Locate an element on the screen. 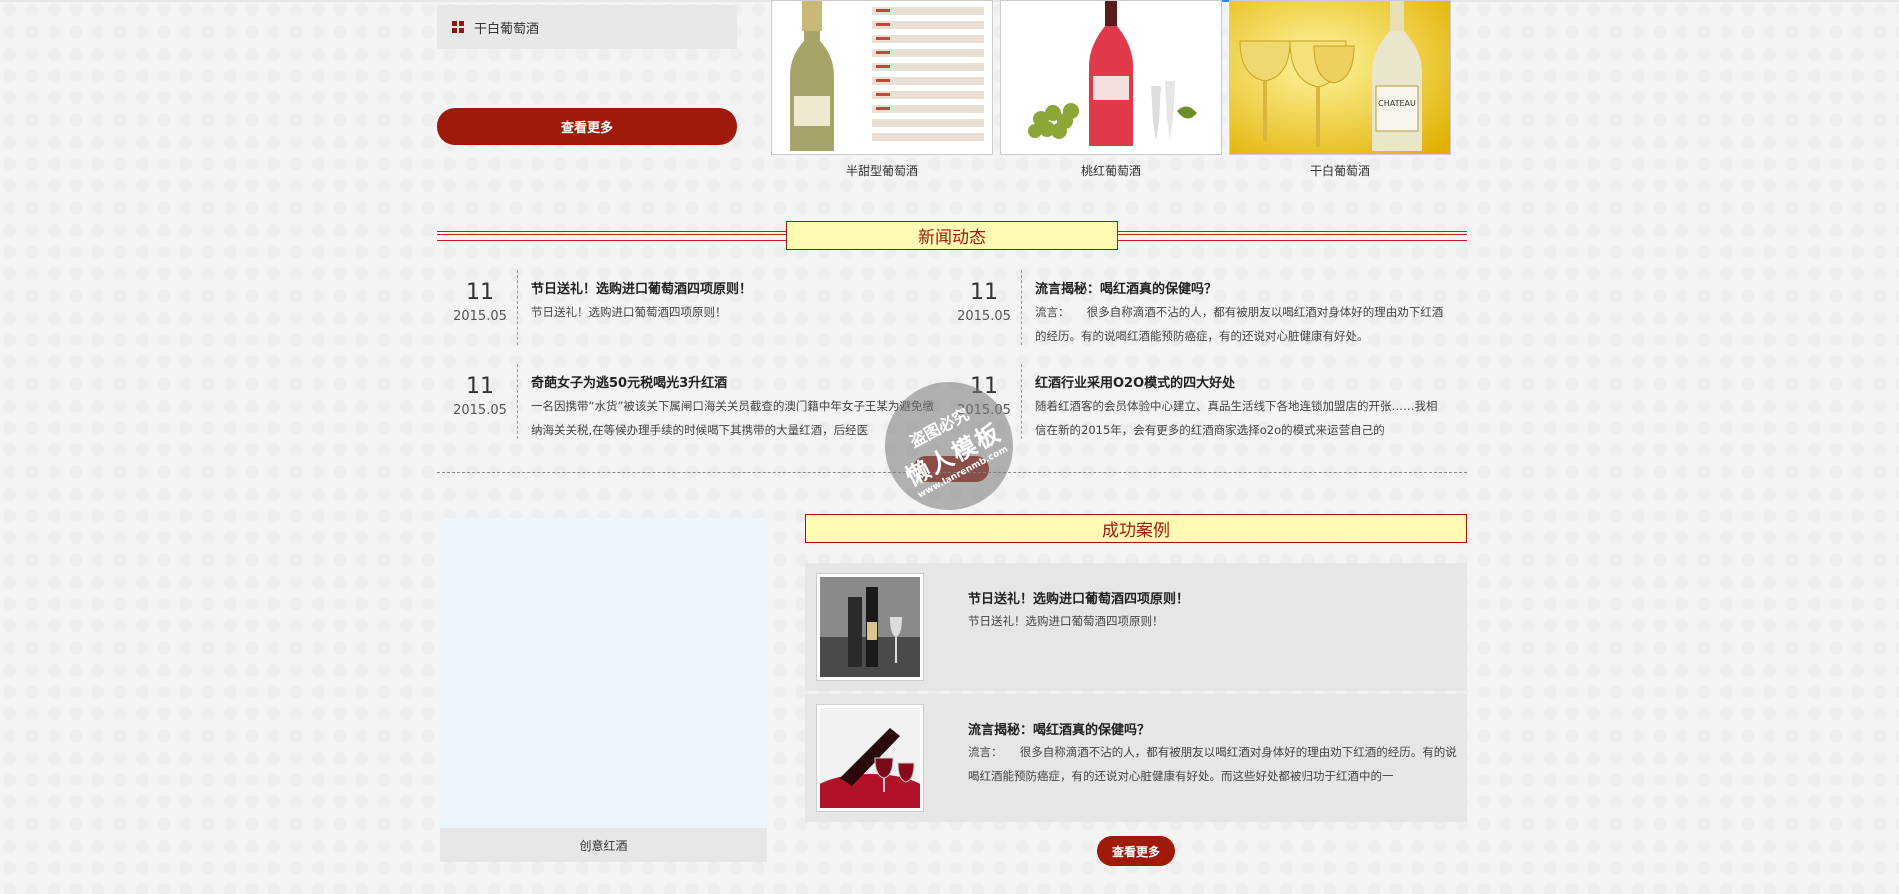 This screenshot has width=1899, height=894. product-card: CHATEAU 干白葡萄酒 is located at coordinates (1340, 89).